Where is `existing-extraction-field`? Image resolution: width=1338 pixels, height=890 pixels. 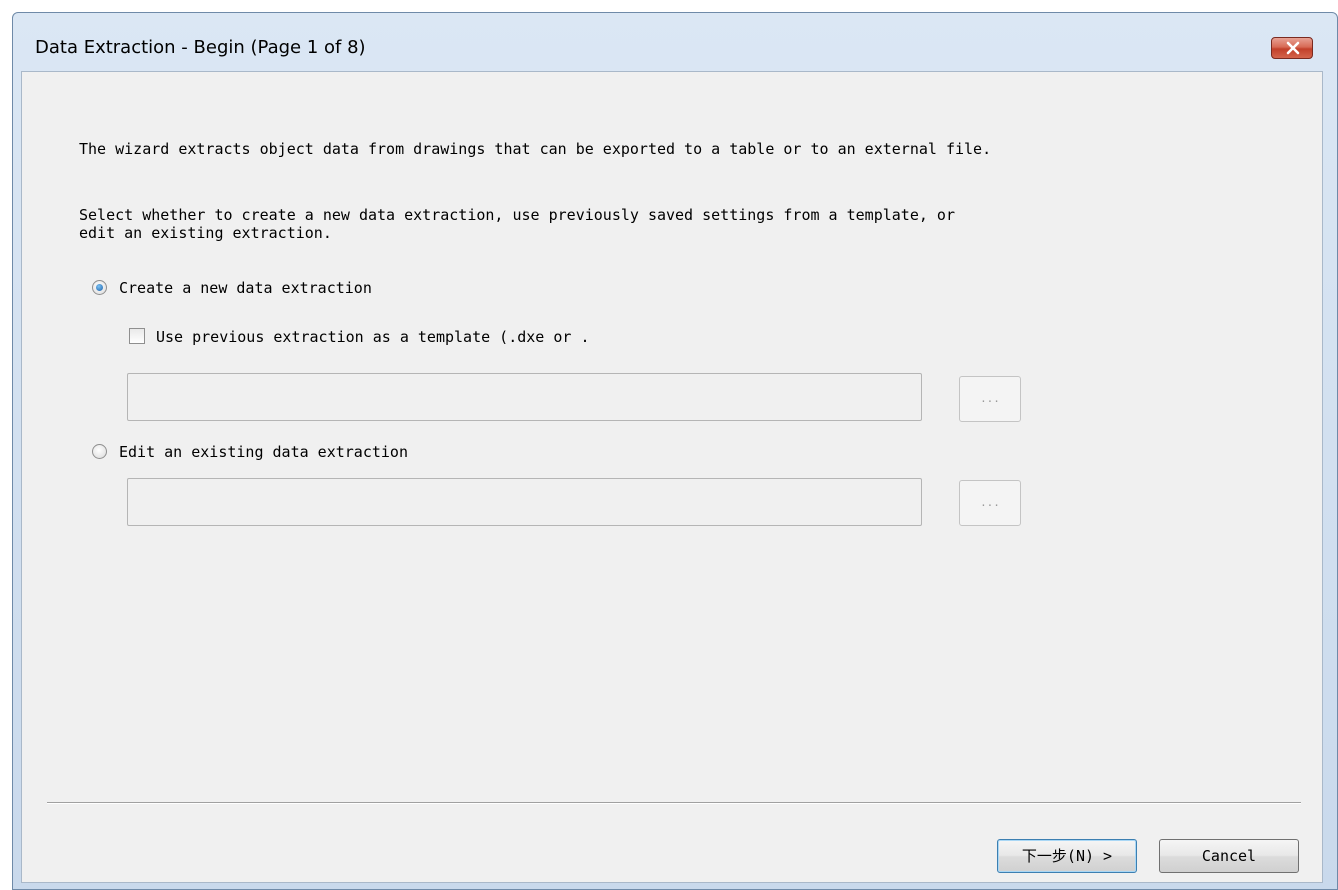
existing-extraction-field is located at coordinates (524, 502).